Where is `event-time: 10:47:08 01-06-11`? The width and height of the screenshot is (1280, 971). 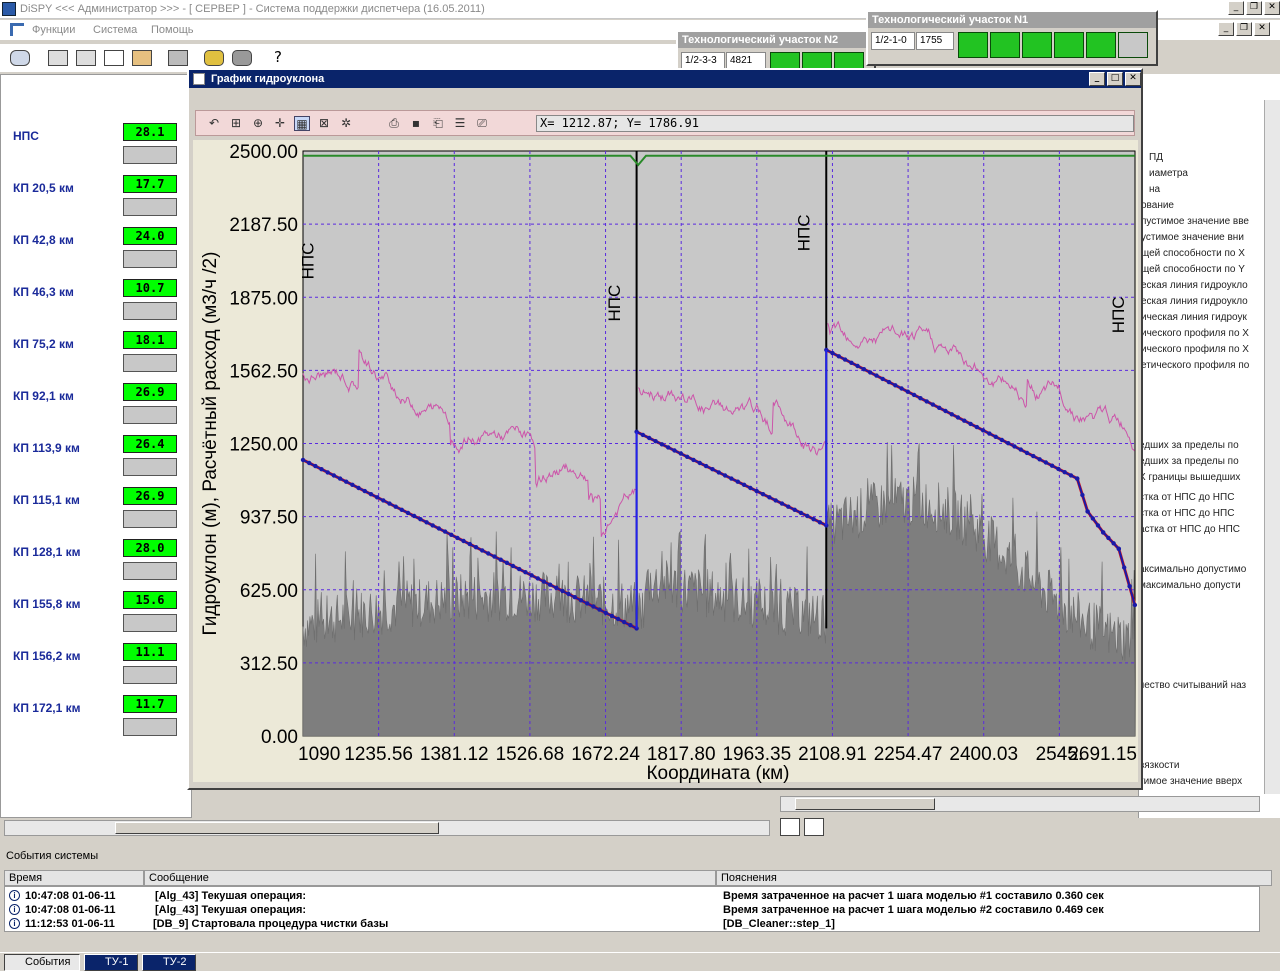 event-time: 10:47:08 01-06-11 is located at coordinates (70, 896).